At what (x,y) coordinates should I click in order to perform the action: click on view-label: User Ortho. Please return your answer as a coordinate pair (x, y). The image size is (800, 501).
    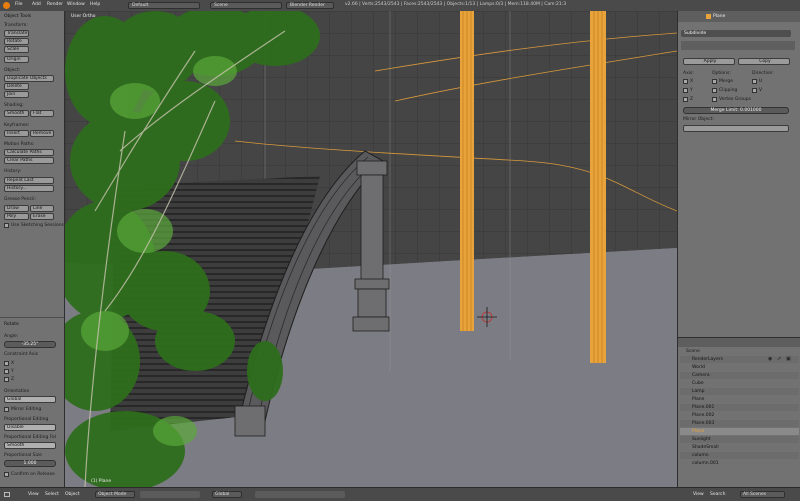
    Looking at the image, I should click on (83, 16).